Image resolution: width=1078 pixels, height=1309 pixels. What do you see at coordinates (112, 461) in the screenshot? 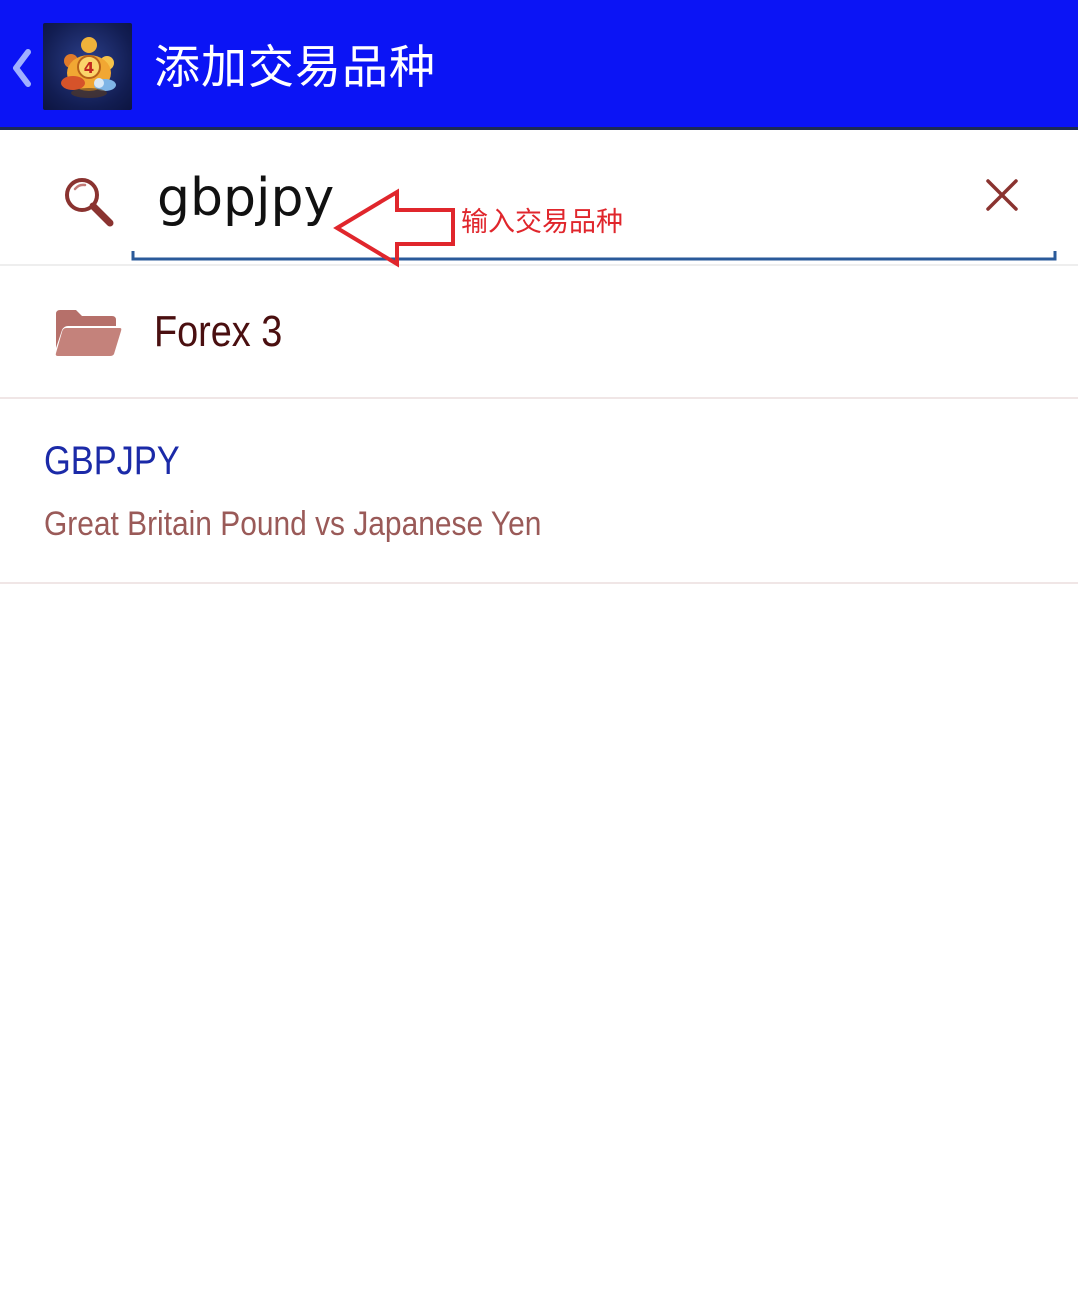
I see `symbol-name: GBPJPY` at bounding box center [112, 461].